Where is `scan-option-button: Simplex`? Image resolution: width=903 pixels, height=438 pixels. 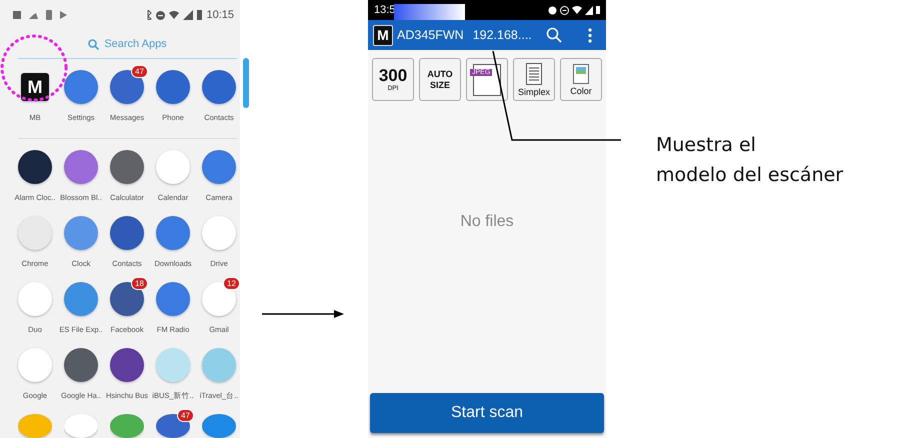 scan-option-button: Simplex is located at coordinates (534, 79).